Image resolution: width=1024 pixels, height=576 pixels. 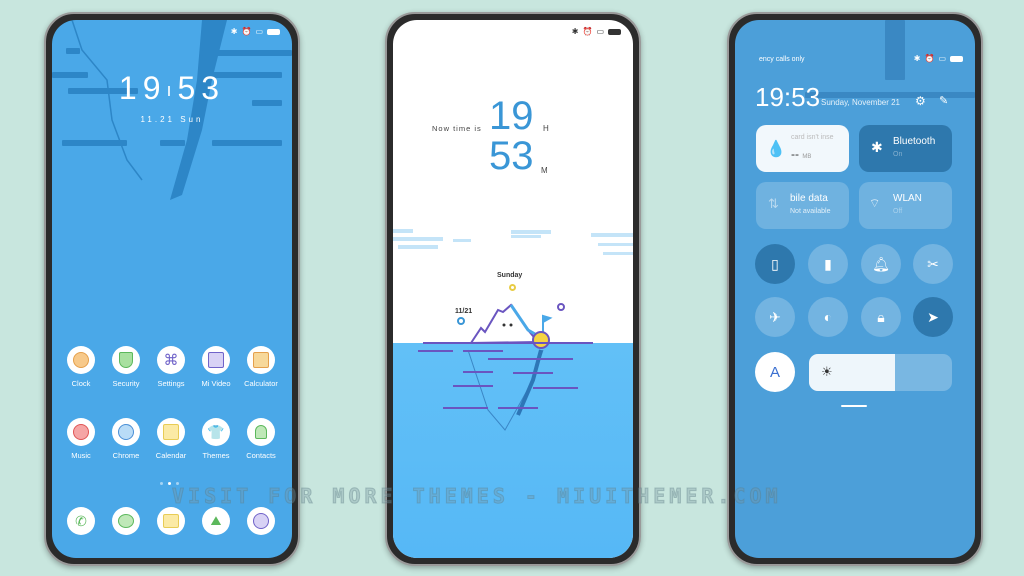 I want to click on toggle-bell: 🔔︎, so click(x=881, y=264).